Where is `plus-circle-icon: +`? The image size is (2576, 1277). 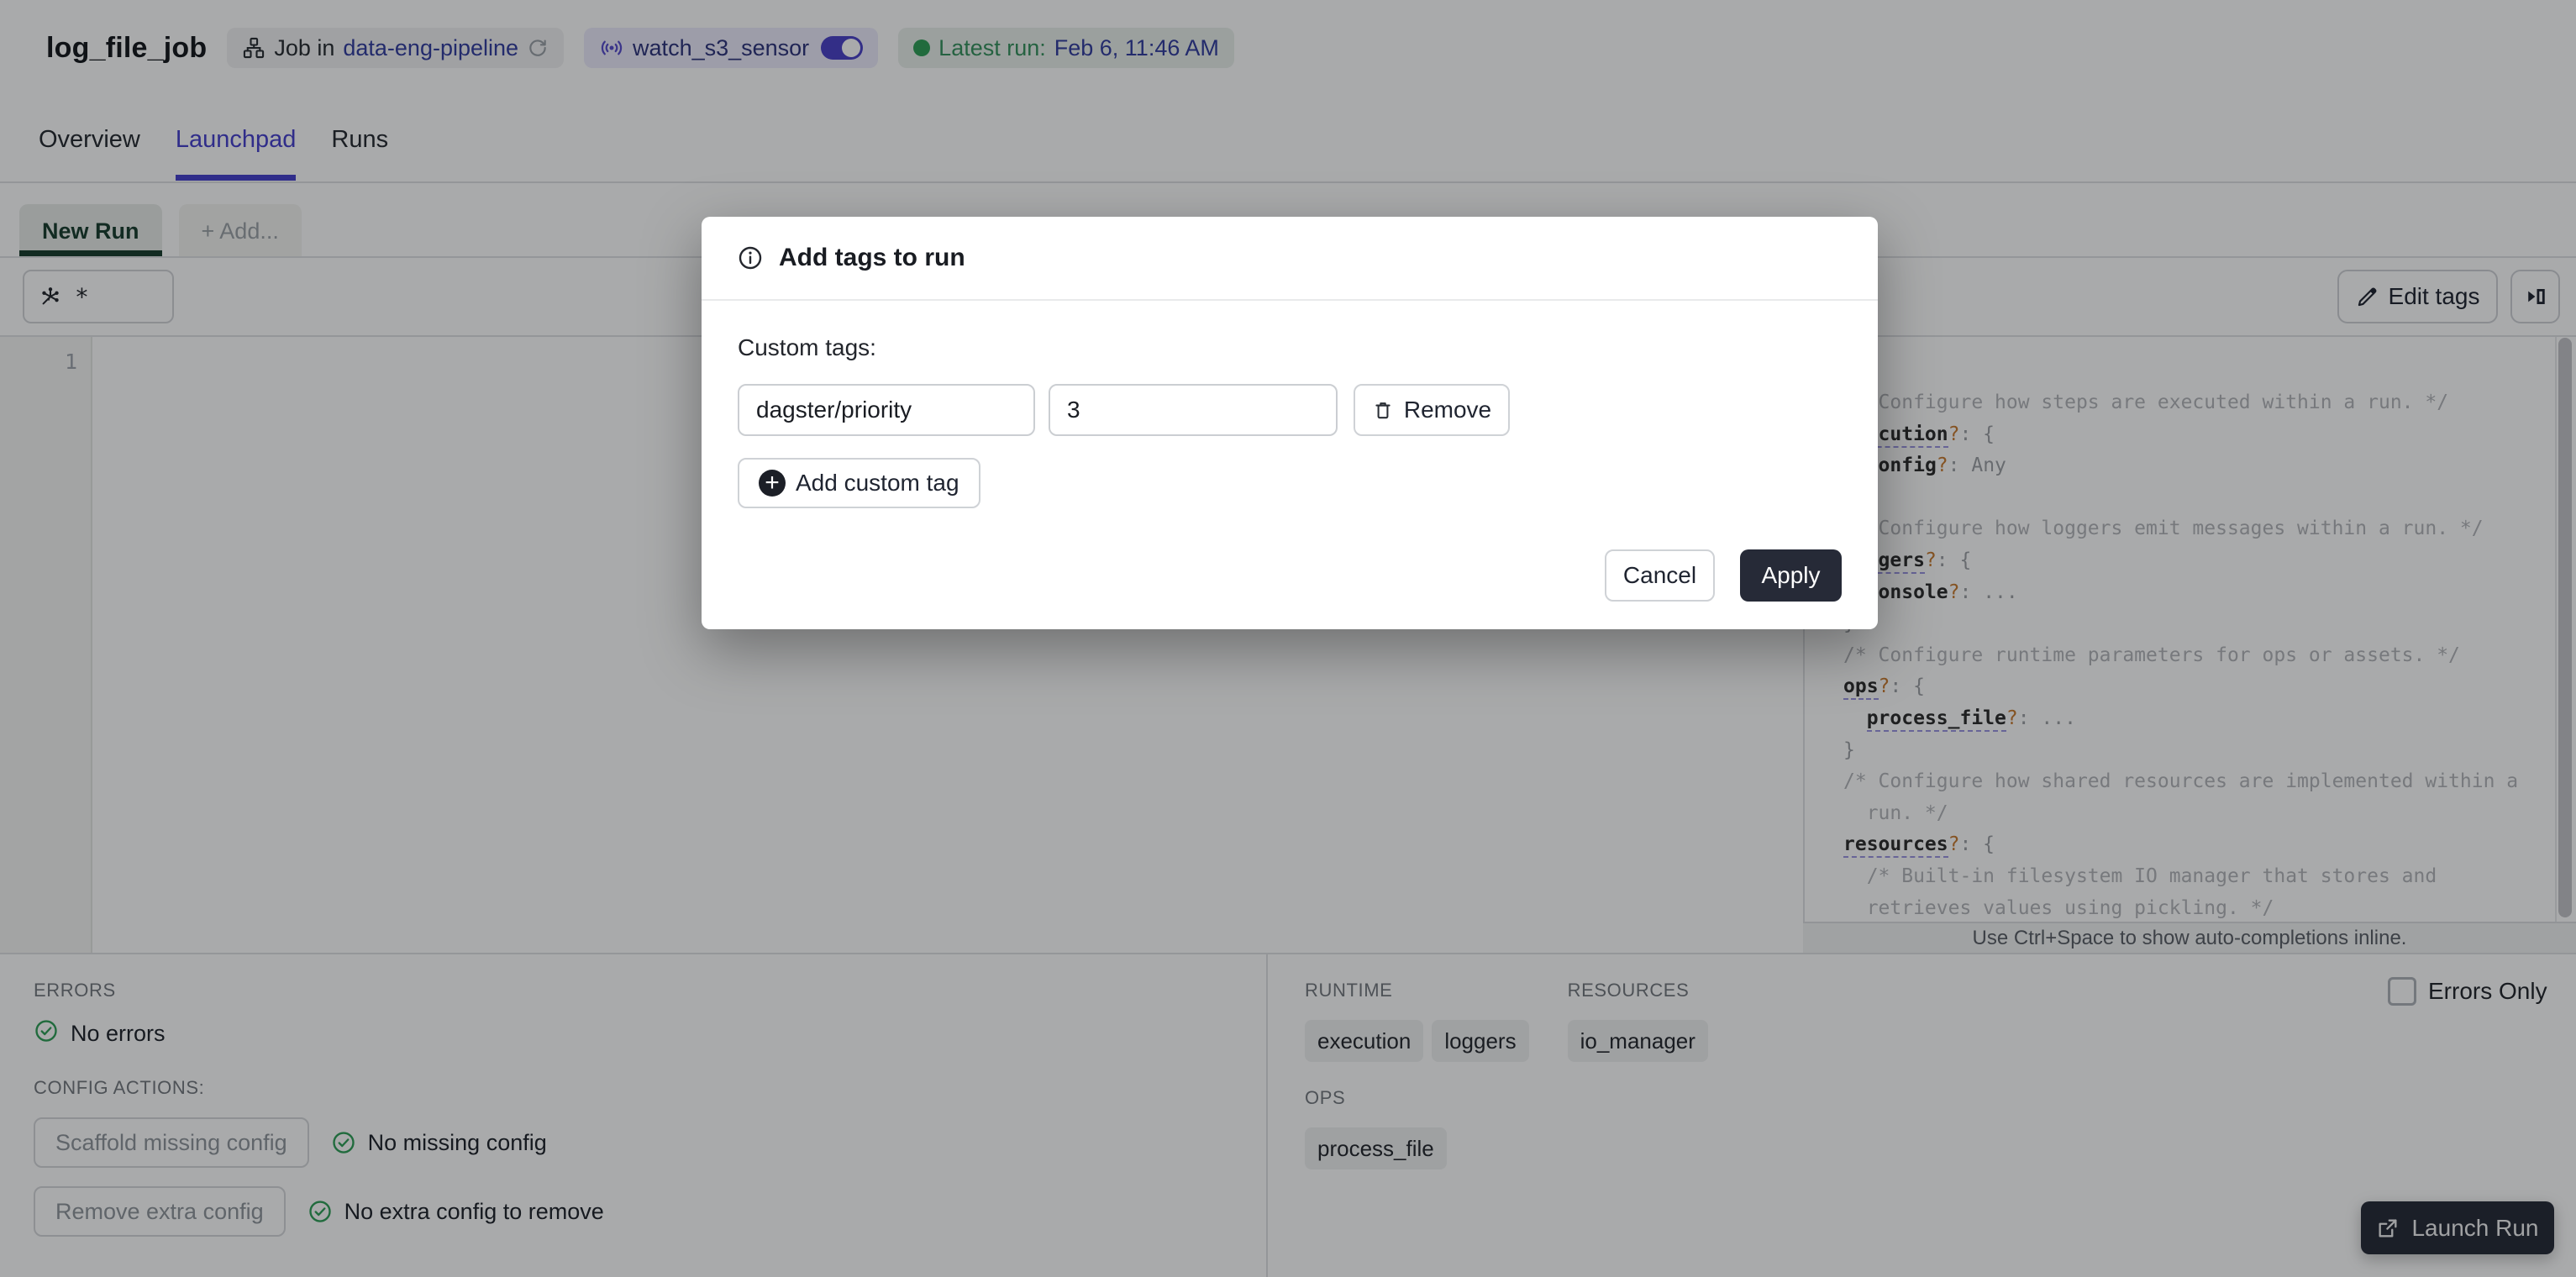 plus-circle-icon: + is located at coordinates (772, 483).